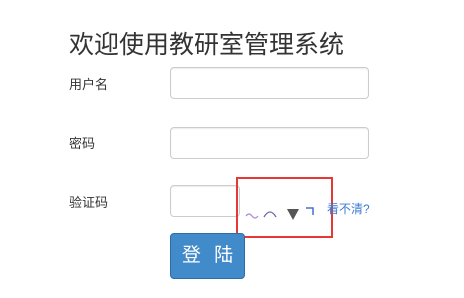 The image size is (464, 298). I want to click on username-label: 用户名, so click(89, 84).